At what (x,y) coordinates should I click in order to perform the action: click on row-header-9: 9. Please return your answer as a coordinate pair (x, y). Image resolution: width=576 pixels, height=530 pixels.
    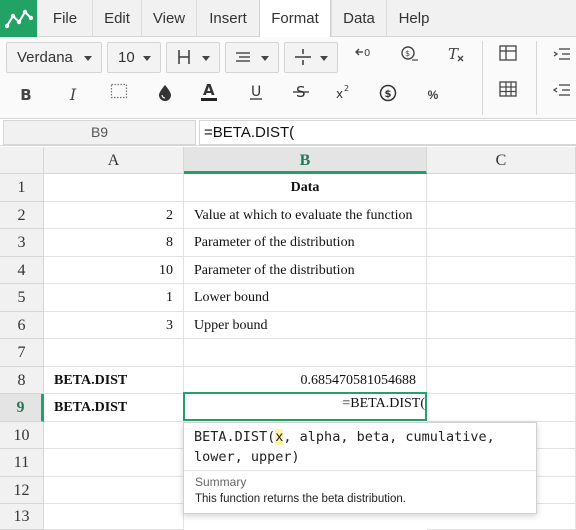
    Looking at the image, I should click on (22, 408).